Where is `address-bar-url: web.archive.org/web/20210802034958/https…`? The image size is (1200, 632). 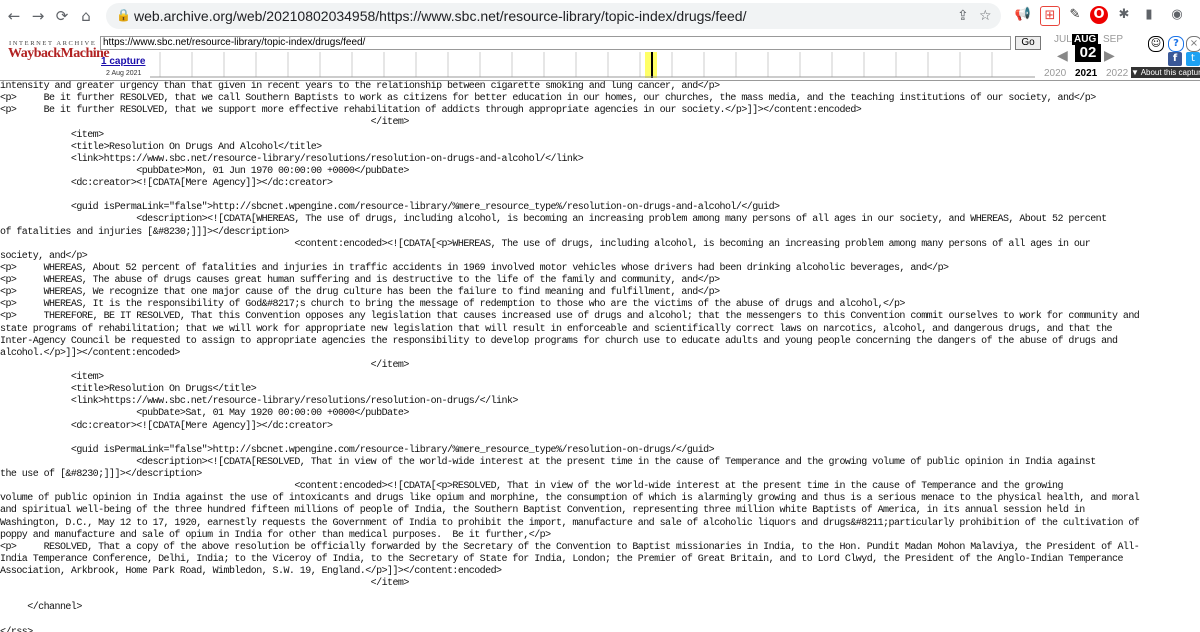
address-bar-url: web.archive.org/web/20210802034958/https… is located at coordinates (440, 16).